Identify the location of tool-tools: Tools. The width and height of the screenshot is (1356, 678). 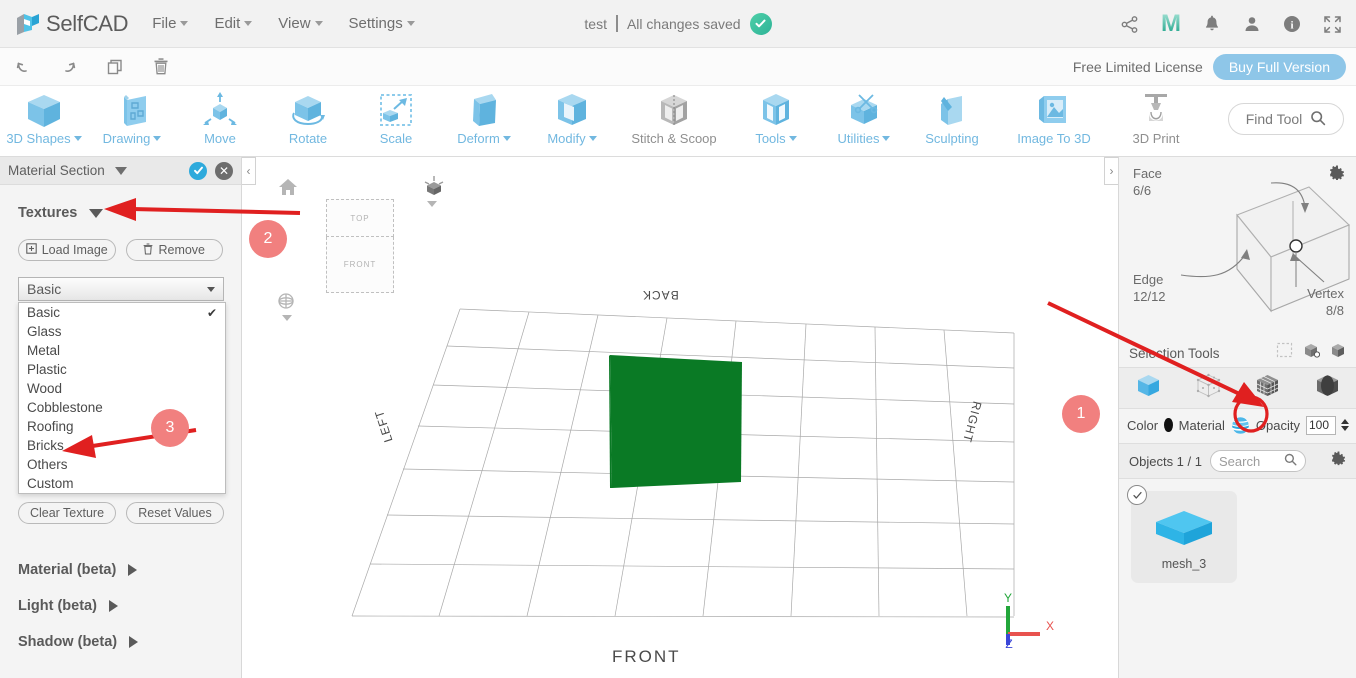
(776, 121).